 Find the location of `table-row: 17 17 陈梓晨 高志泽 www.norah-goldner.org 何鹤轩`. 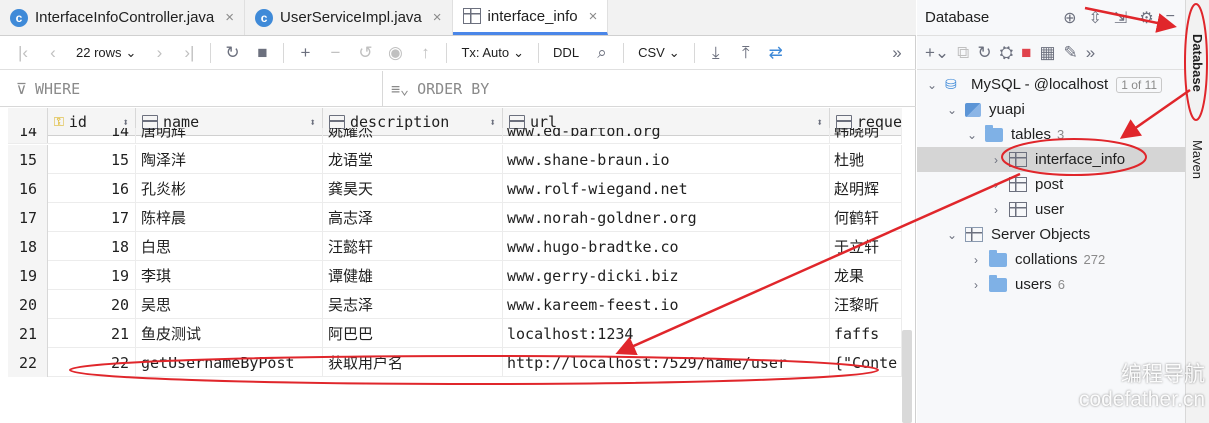

table-row: 17 17 陈梓晨 高志泽 www.norah-goldner.org 何鹤轩 is located at coordinates (455, 217).